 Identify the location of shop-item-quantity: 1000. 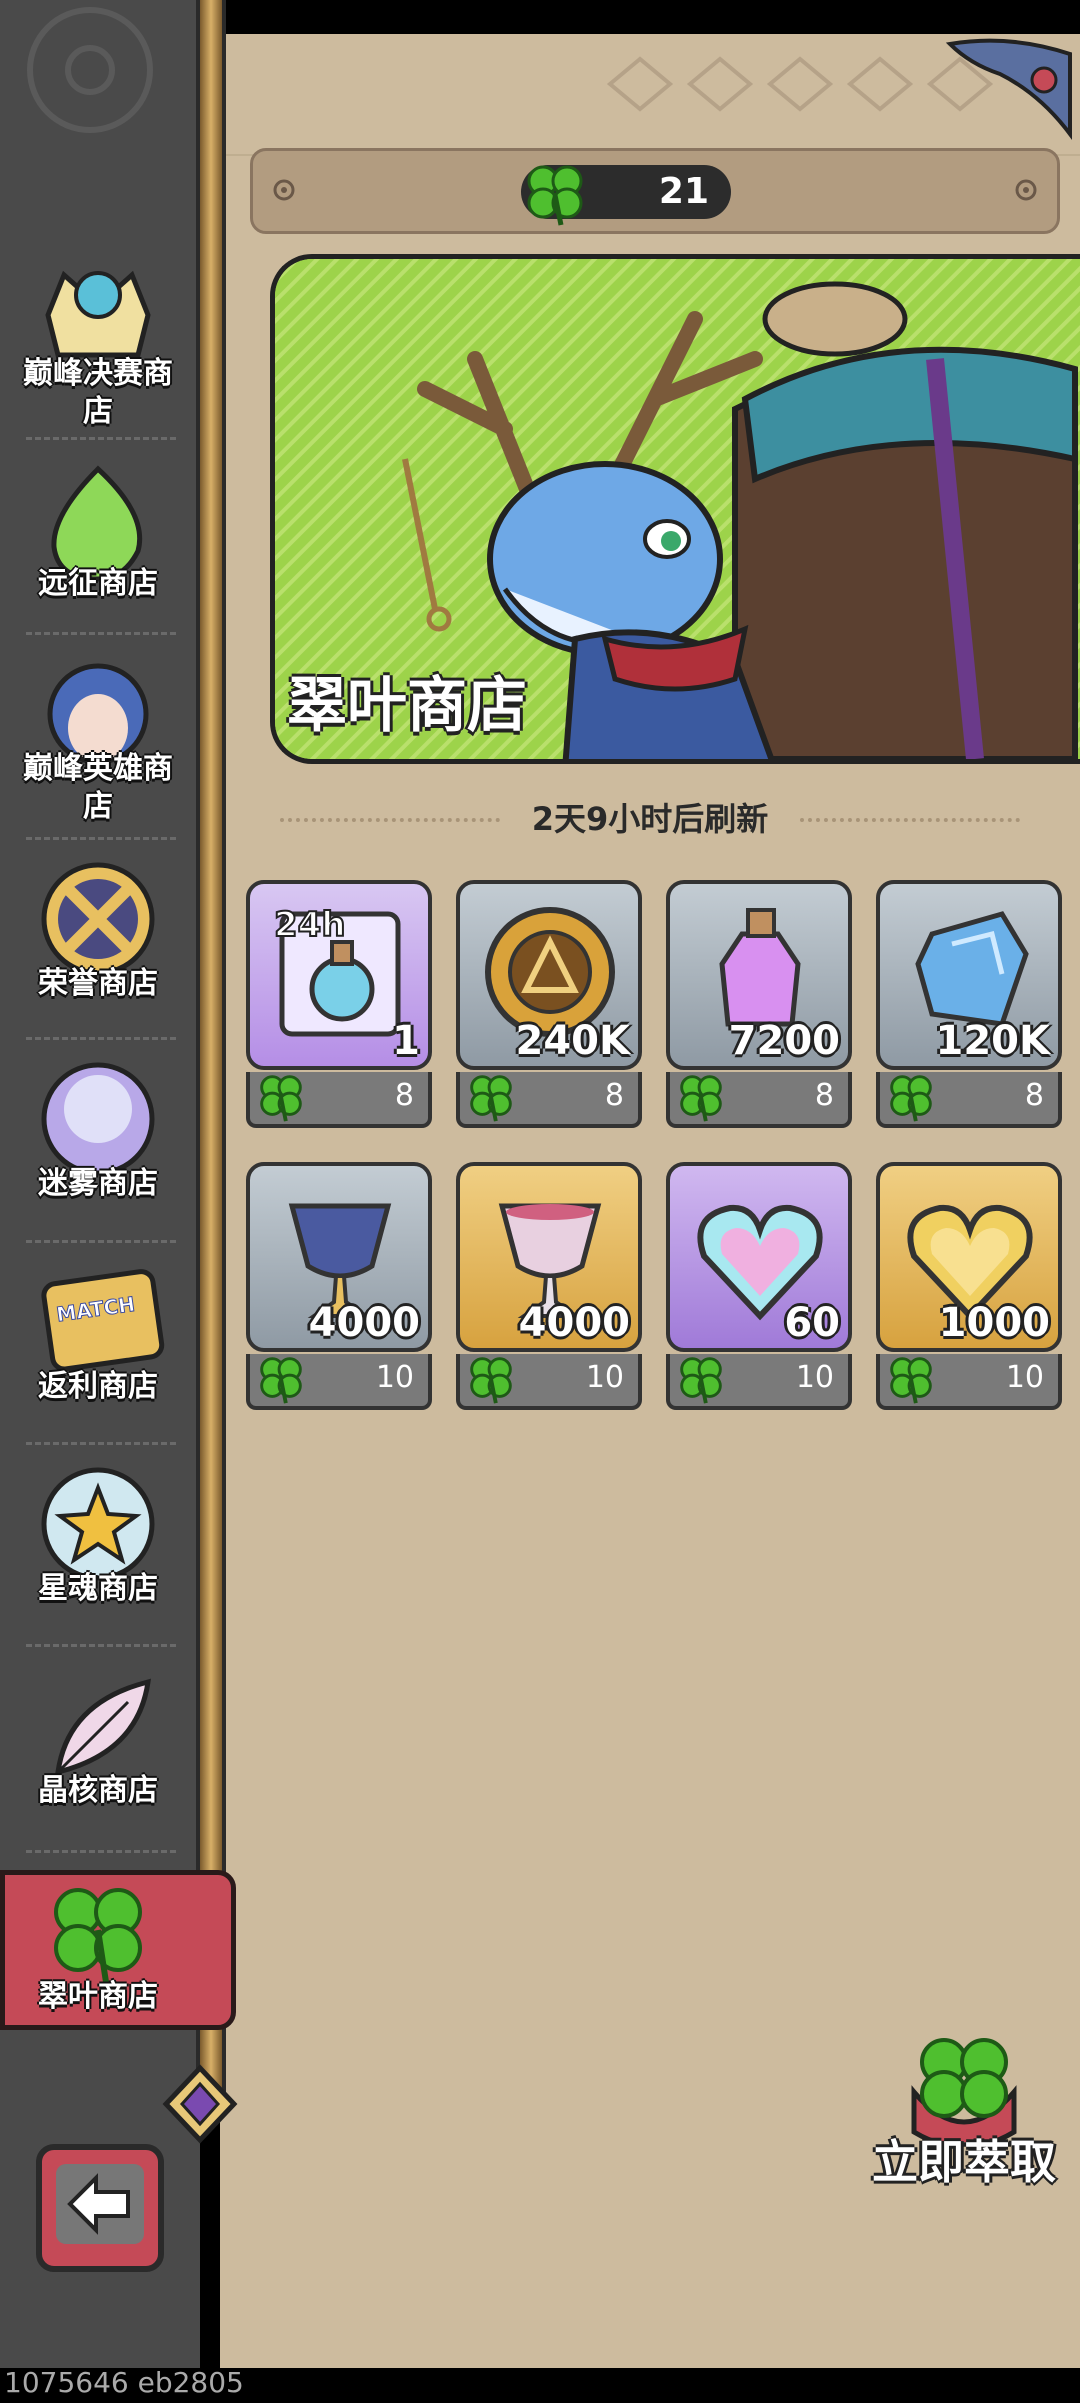
(994, 1323).